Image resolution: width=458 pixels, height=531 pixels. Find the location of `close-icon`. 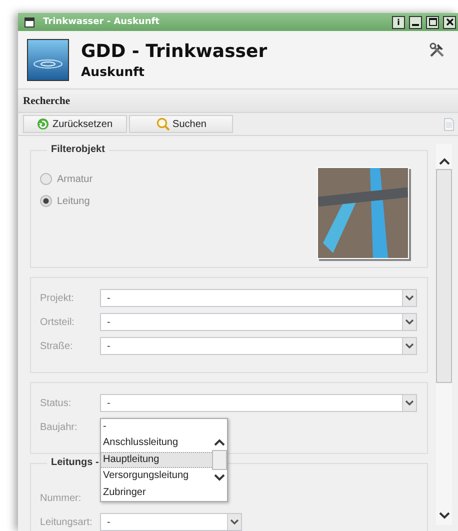

close-icon is located at coordinates (450, 22).